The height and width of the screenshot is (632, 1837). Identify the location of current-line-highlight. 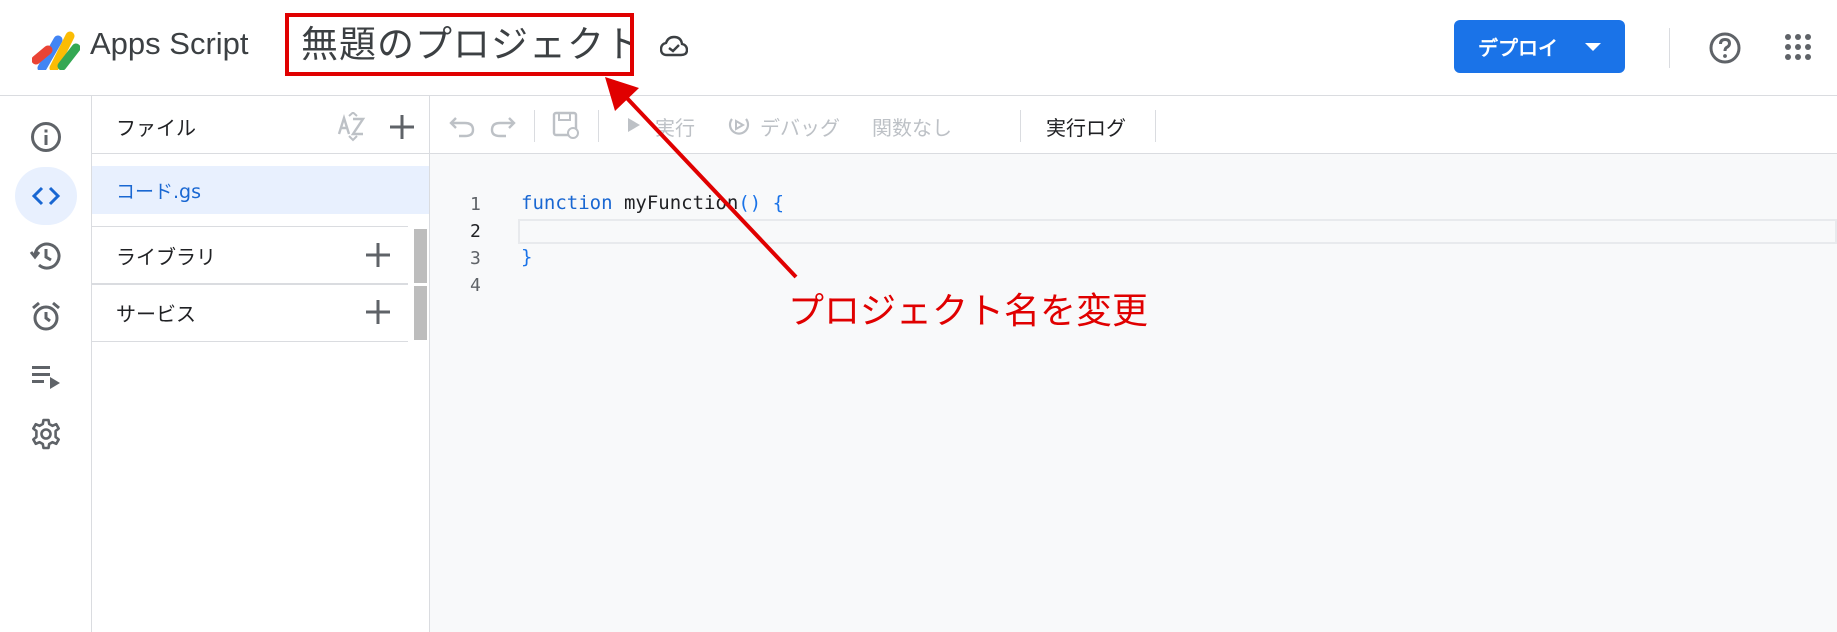
(1177, 231).